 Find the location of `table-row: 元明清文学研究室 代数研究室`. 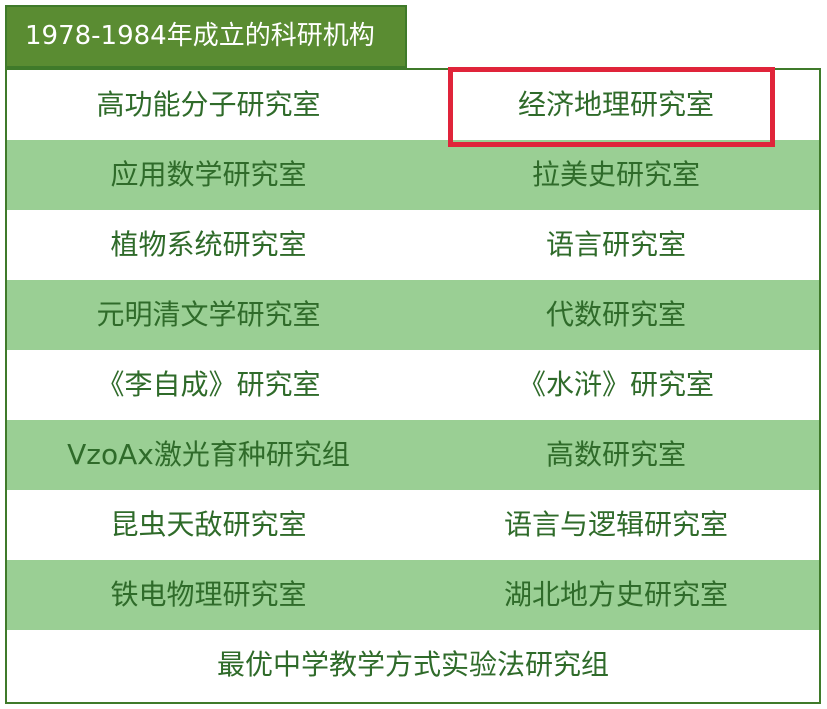

table-row: 元明清文学研究室 代数研究室 is located at coordinates (413, 315).